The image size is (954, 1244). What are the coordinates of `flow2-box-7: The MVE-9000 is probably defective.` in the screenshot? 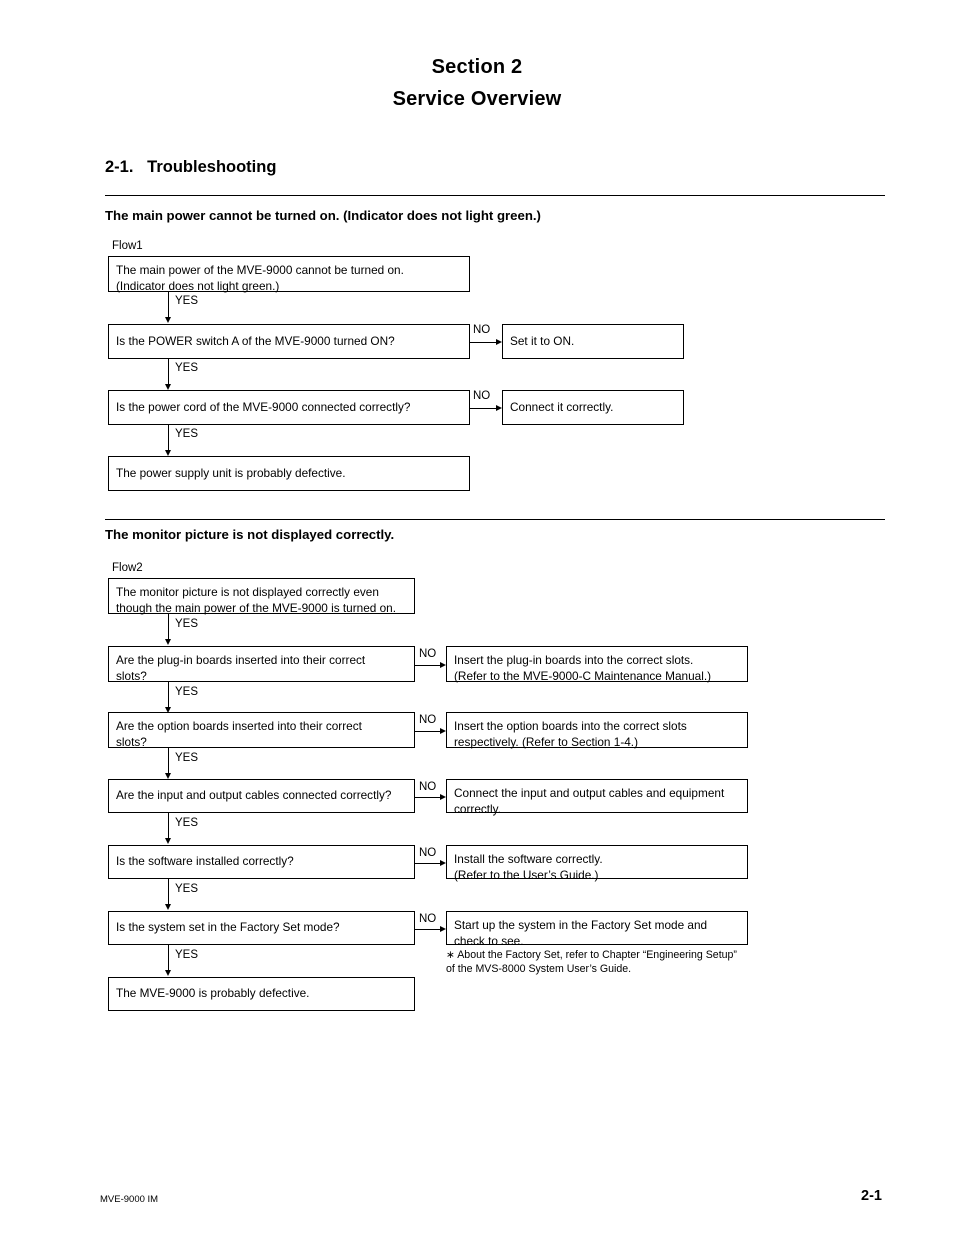 It's located at (261, 994).